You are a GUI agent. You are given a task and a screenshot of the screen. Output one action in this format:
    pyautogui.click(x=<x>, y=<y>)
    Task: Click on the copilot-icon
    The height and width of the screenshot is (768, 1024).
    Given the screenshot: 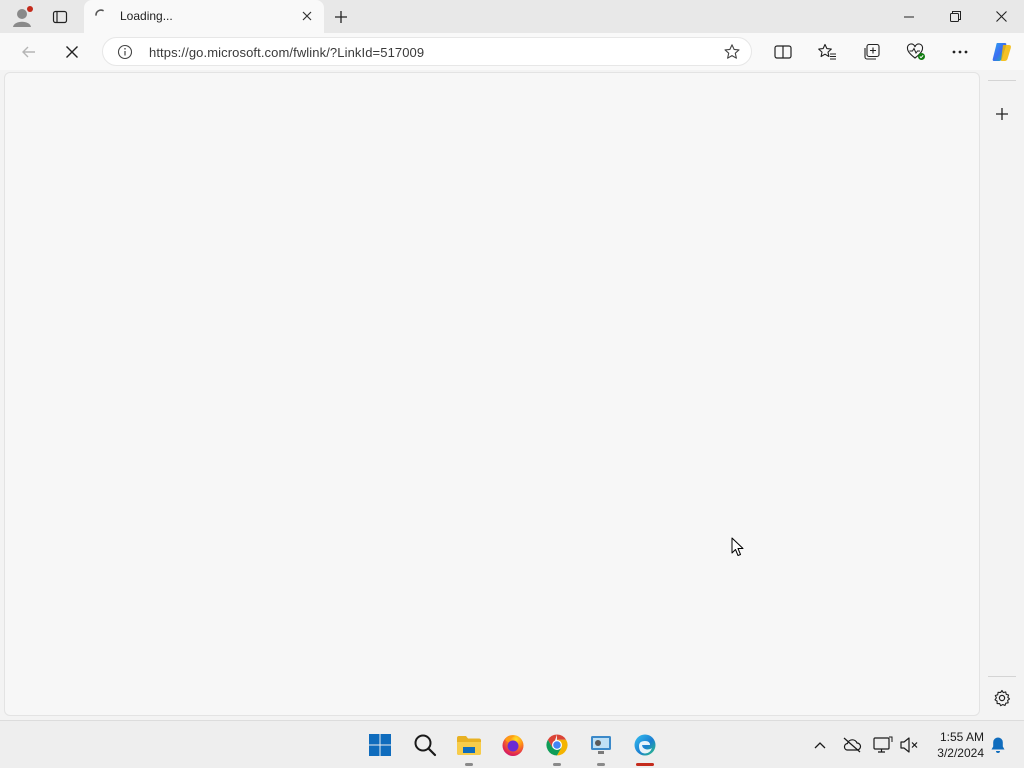 What is the action you would take?
    pyautogui.click(x=1001, y=51)
    